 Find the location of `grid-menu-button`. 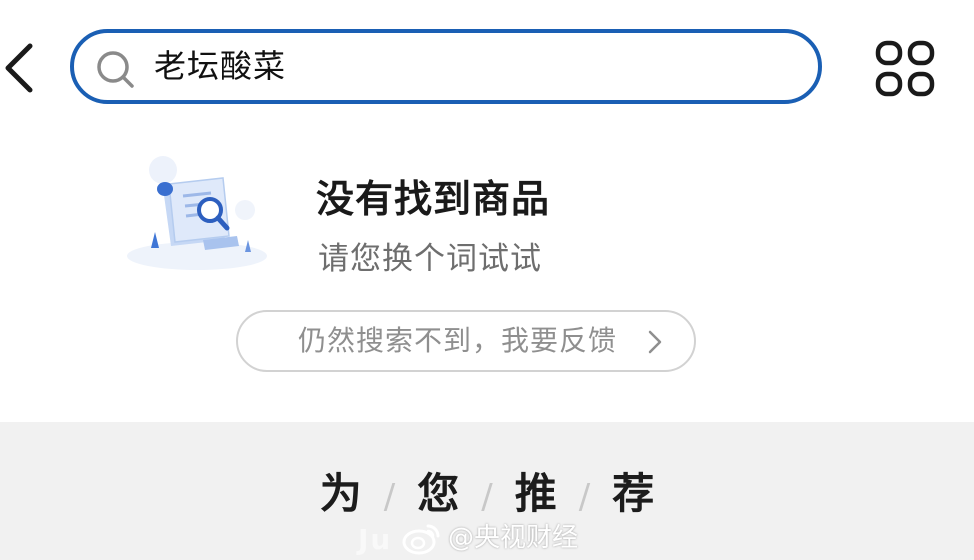

grid-menu-button is located at coordinates (905, 69).